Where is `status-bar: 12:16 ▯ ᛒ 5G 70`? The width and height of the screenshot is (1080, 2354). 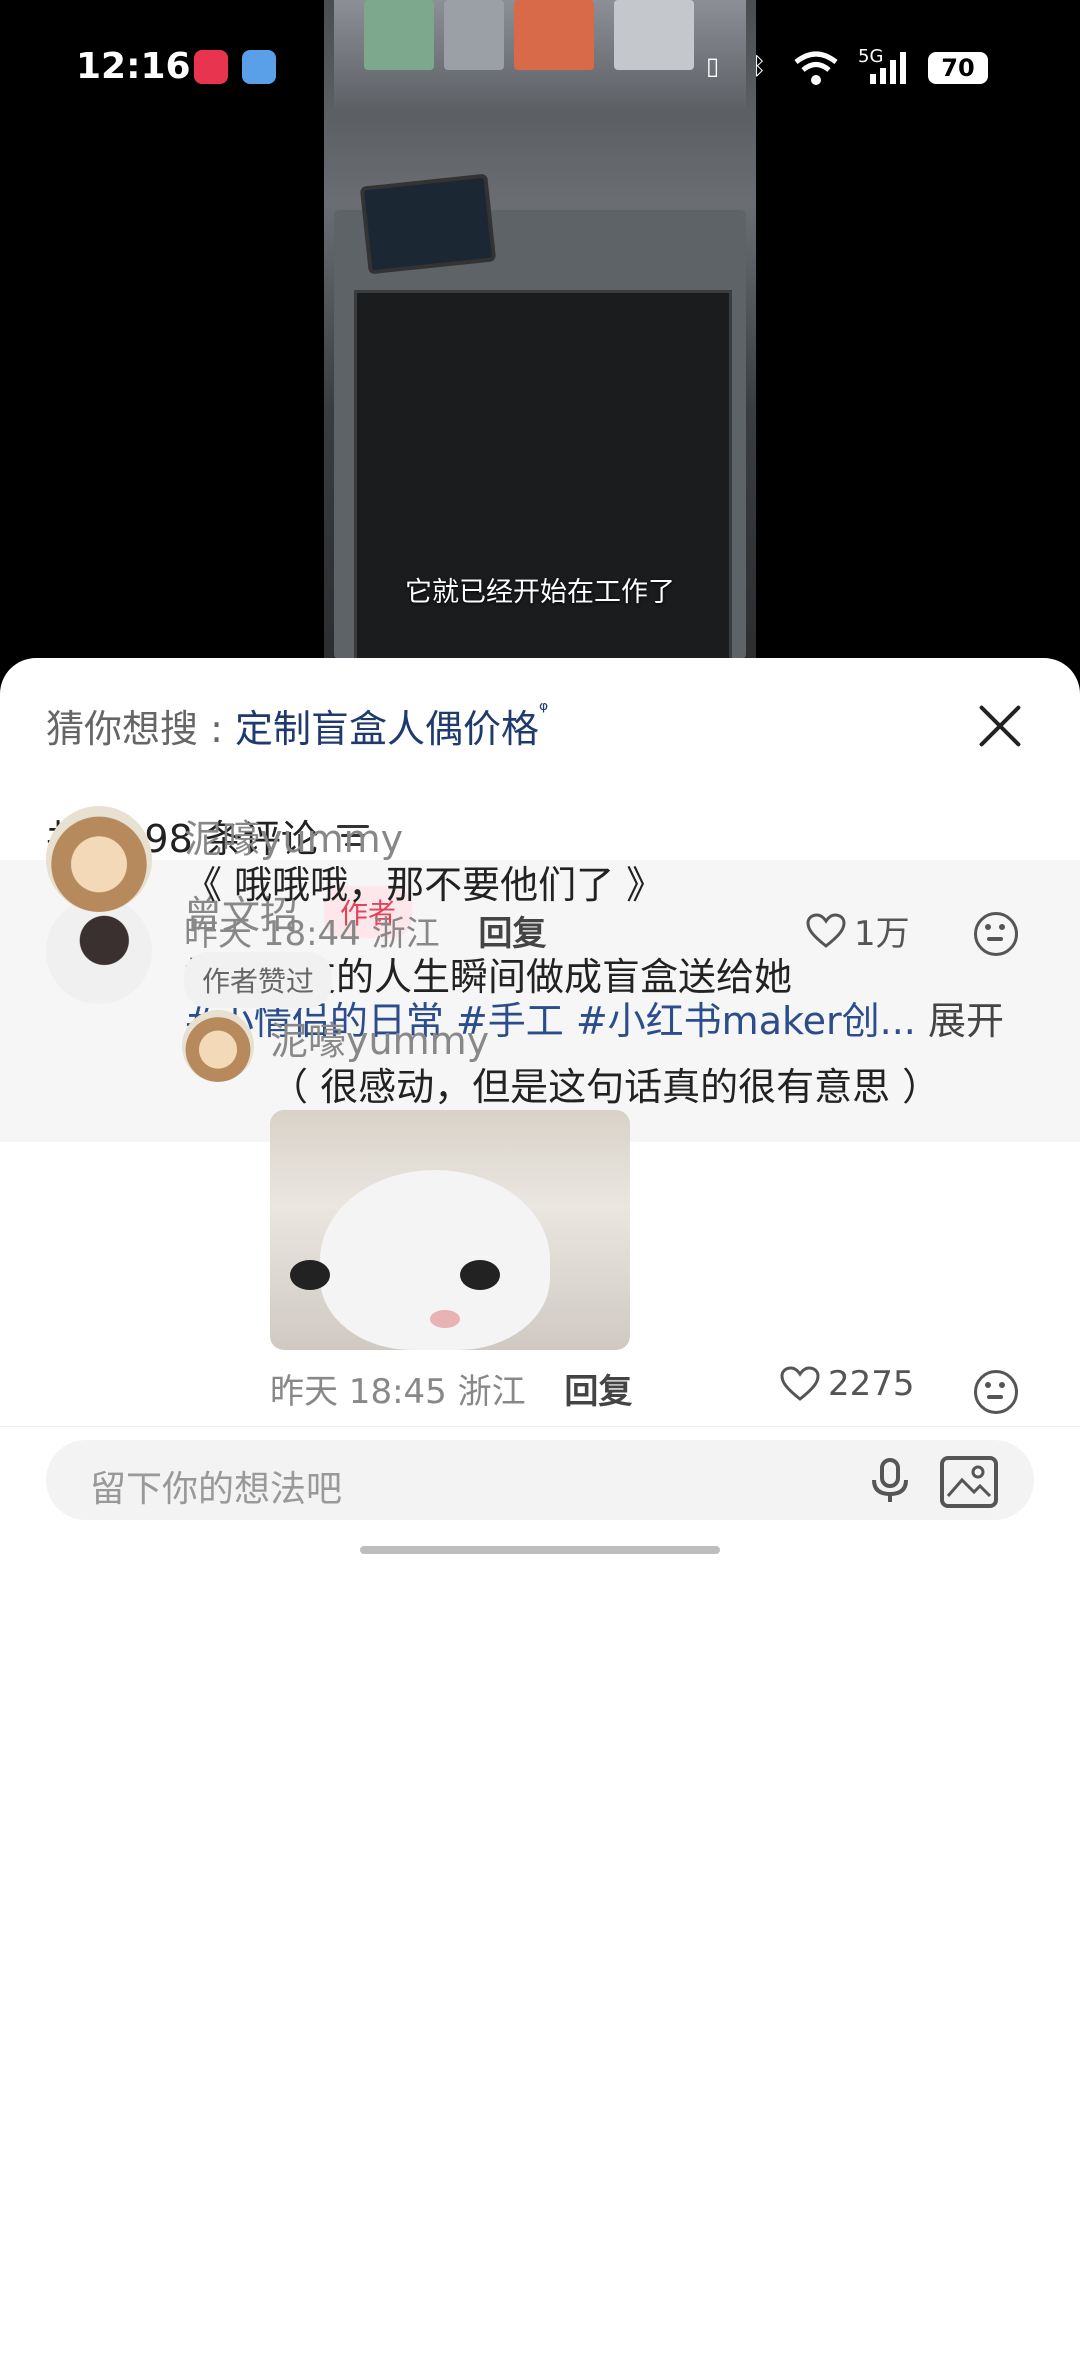 status-bar: 12:16 ▯ ᛒ 5G 70 is located at coordinates (540, 70).